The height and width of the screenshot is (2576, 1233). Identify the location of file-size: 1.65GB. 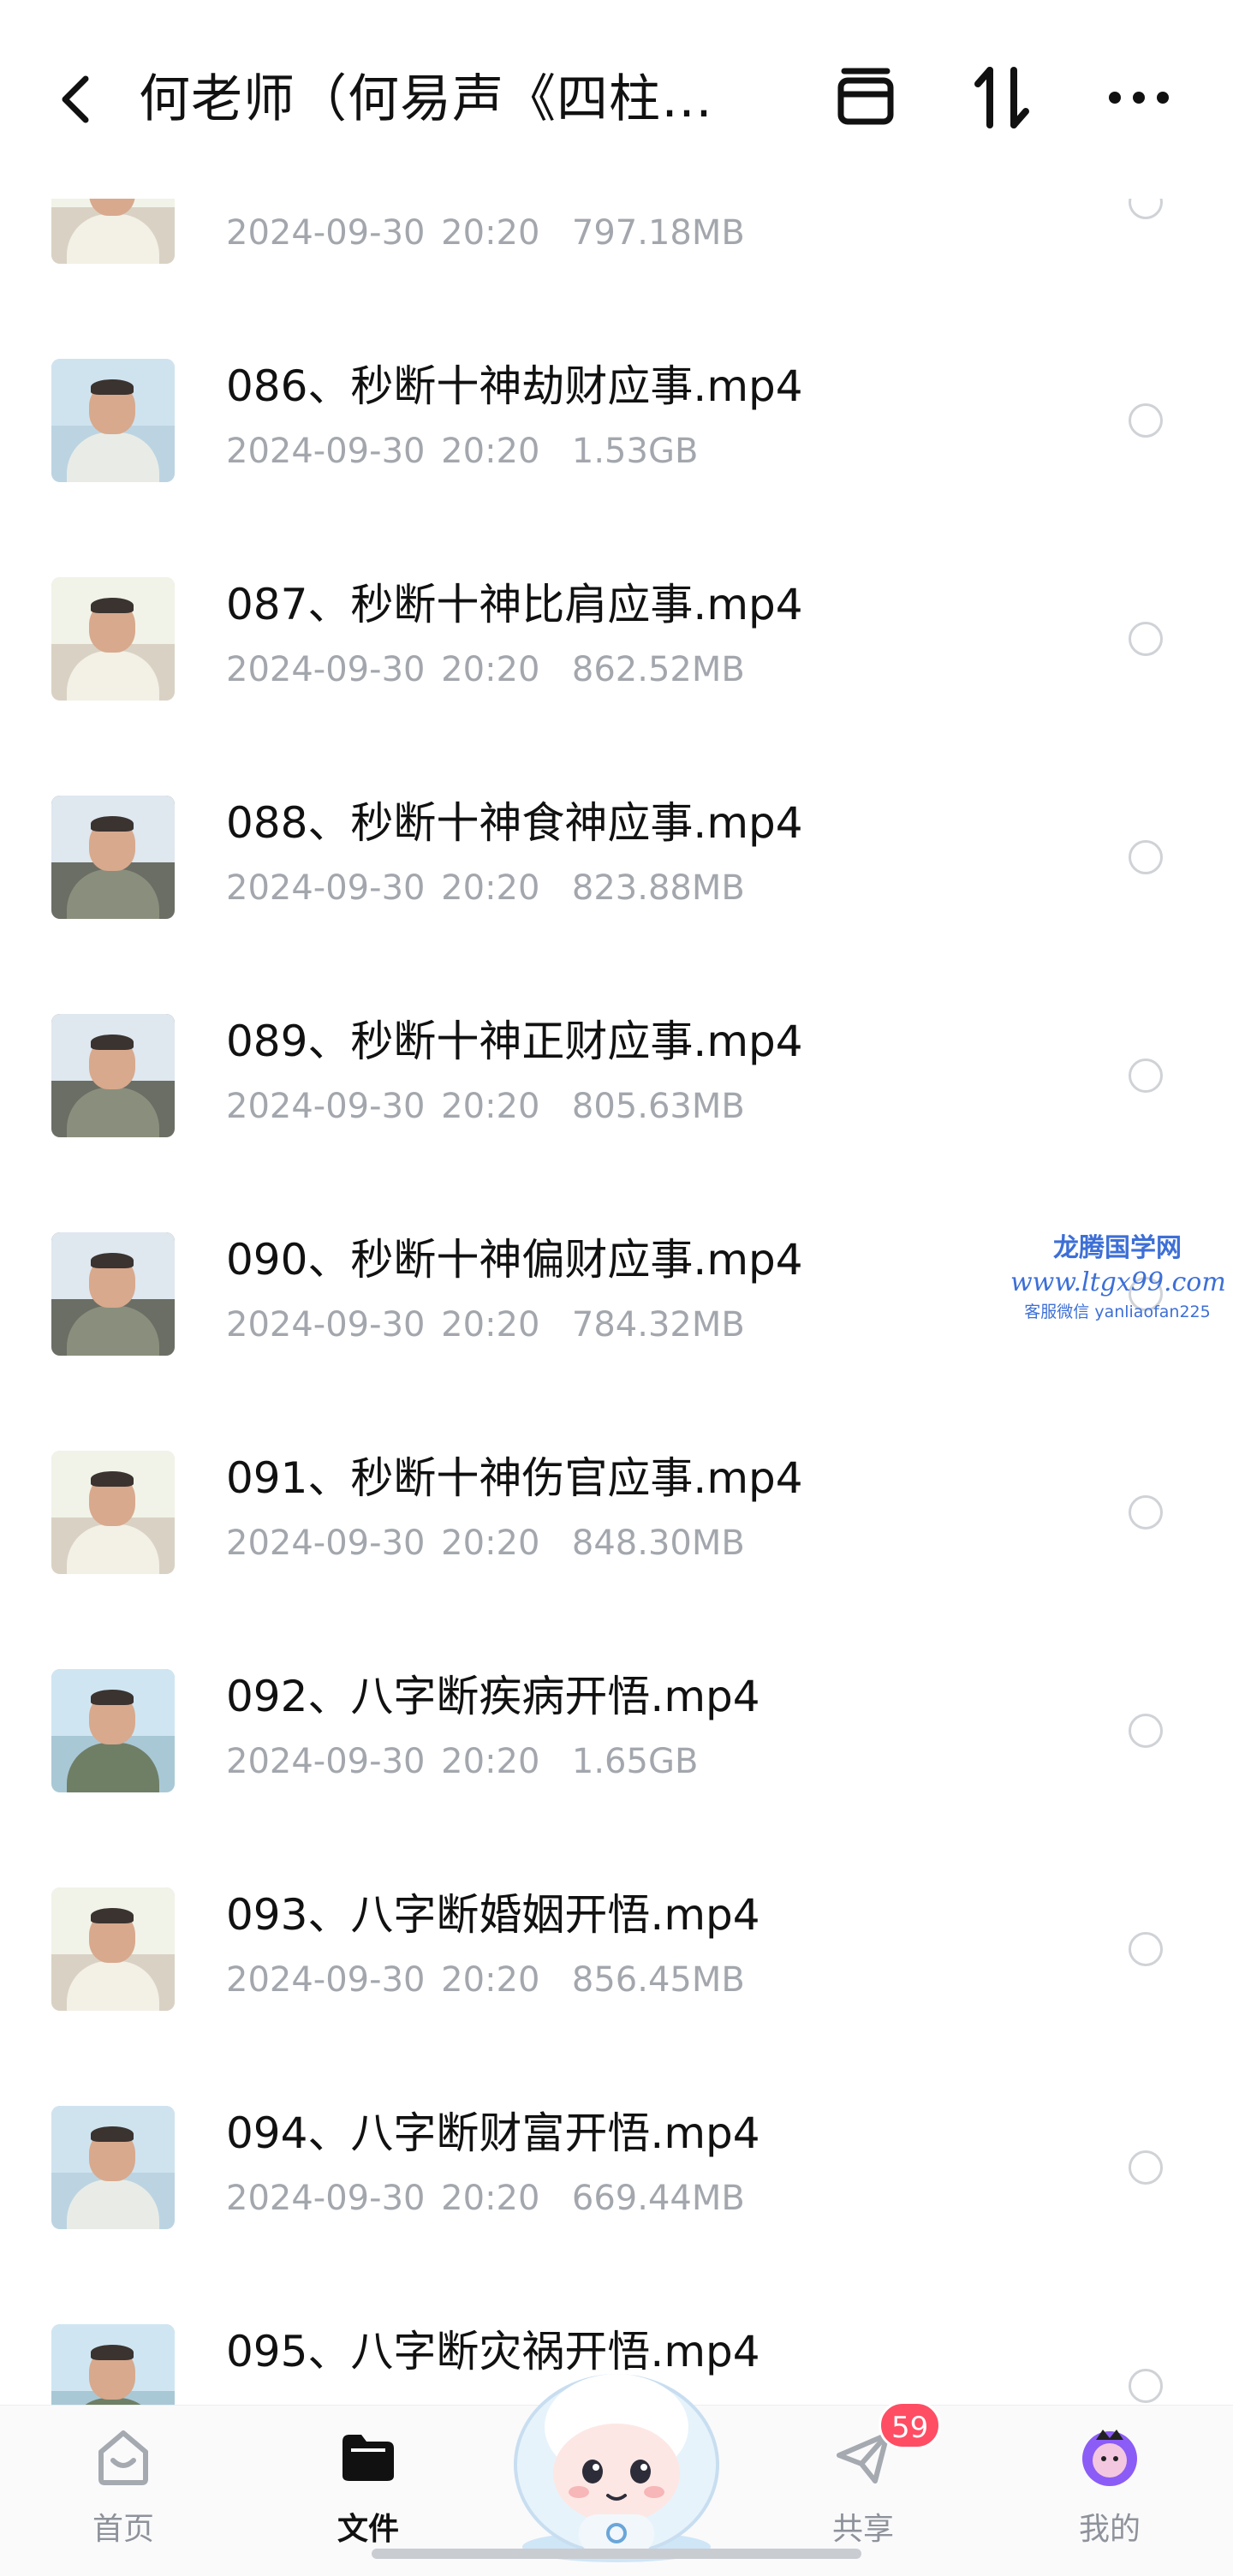
(635, 1761).